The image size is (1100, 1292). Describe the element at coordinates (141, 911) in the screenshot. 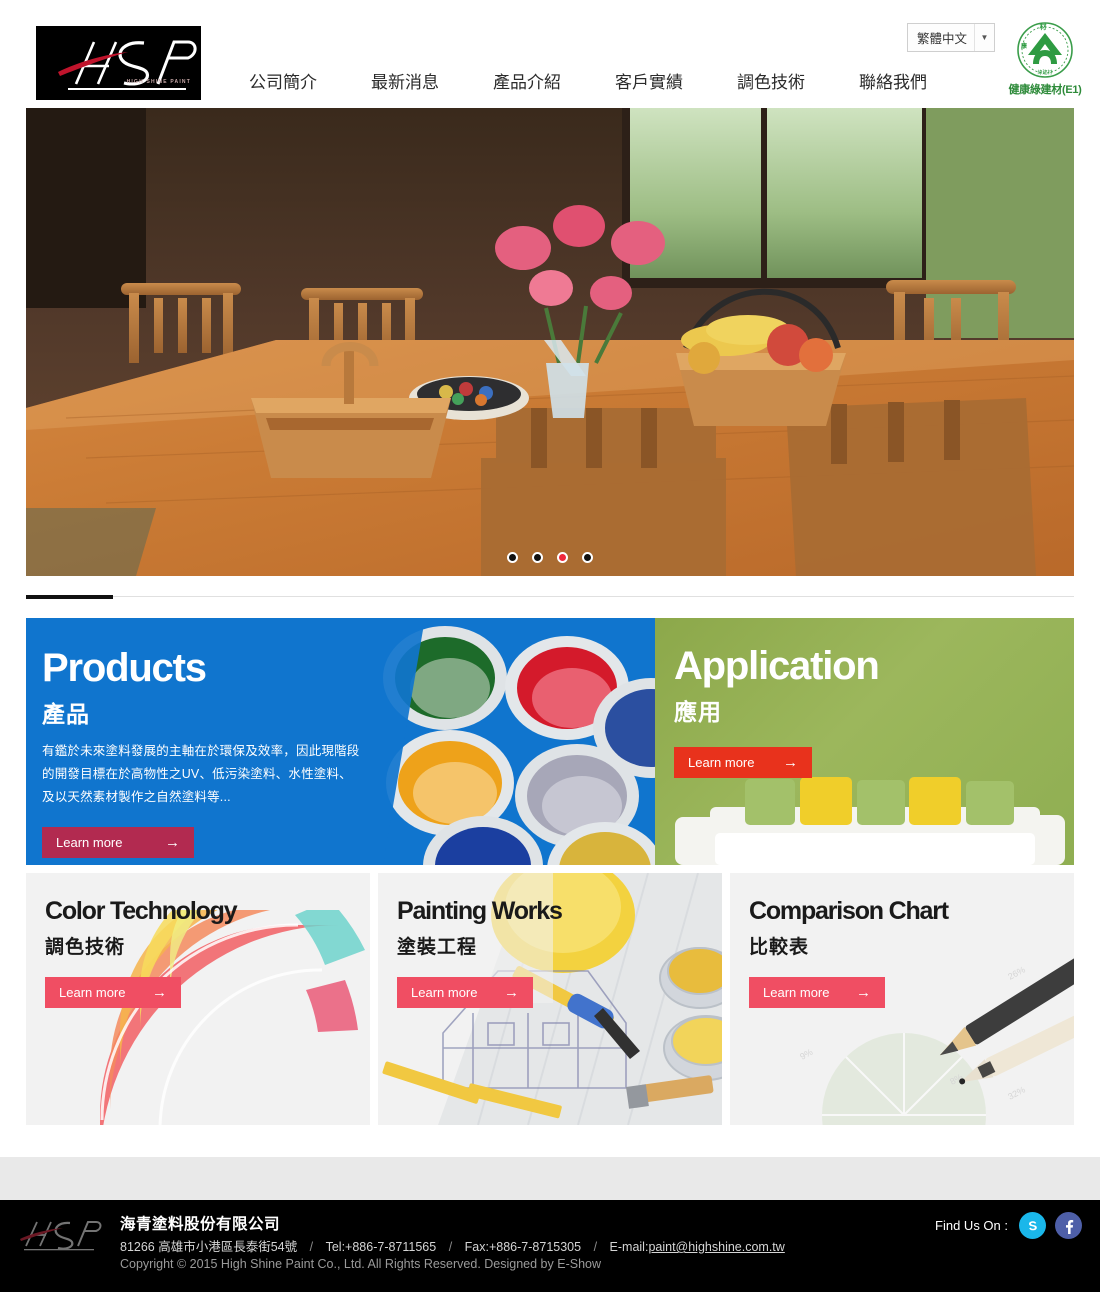

I see `card-color-technology-title-en: Color Technology` at that location.